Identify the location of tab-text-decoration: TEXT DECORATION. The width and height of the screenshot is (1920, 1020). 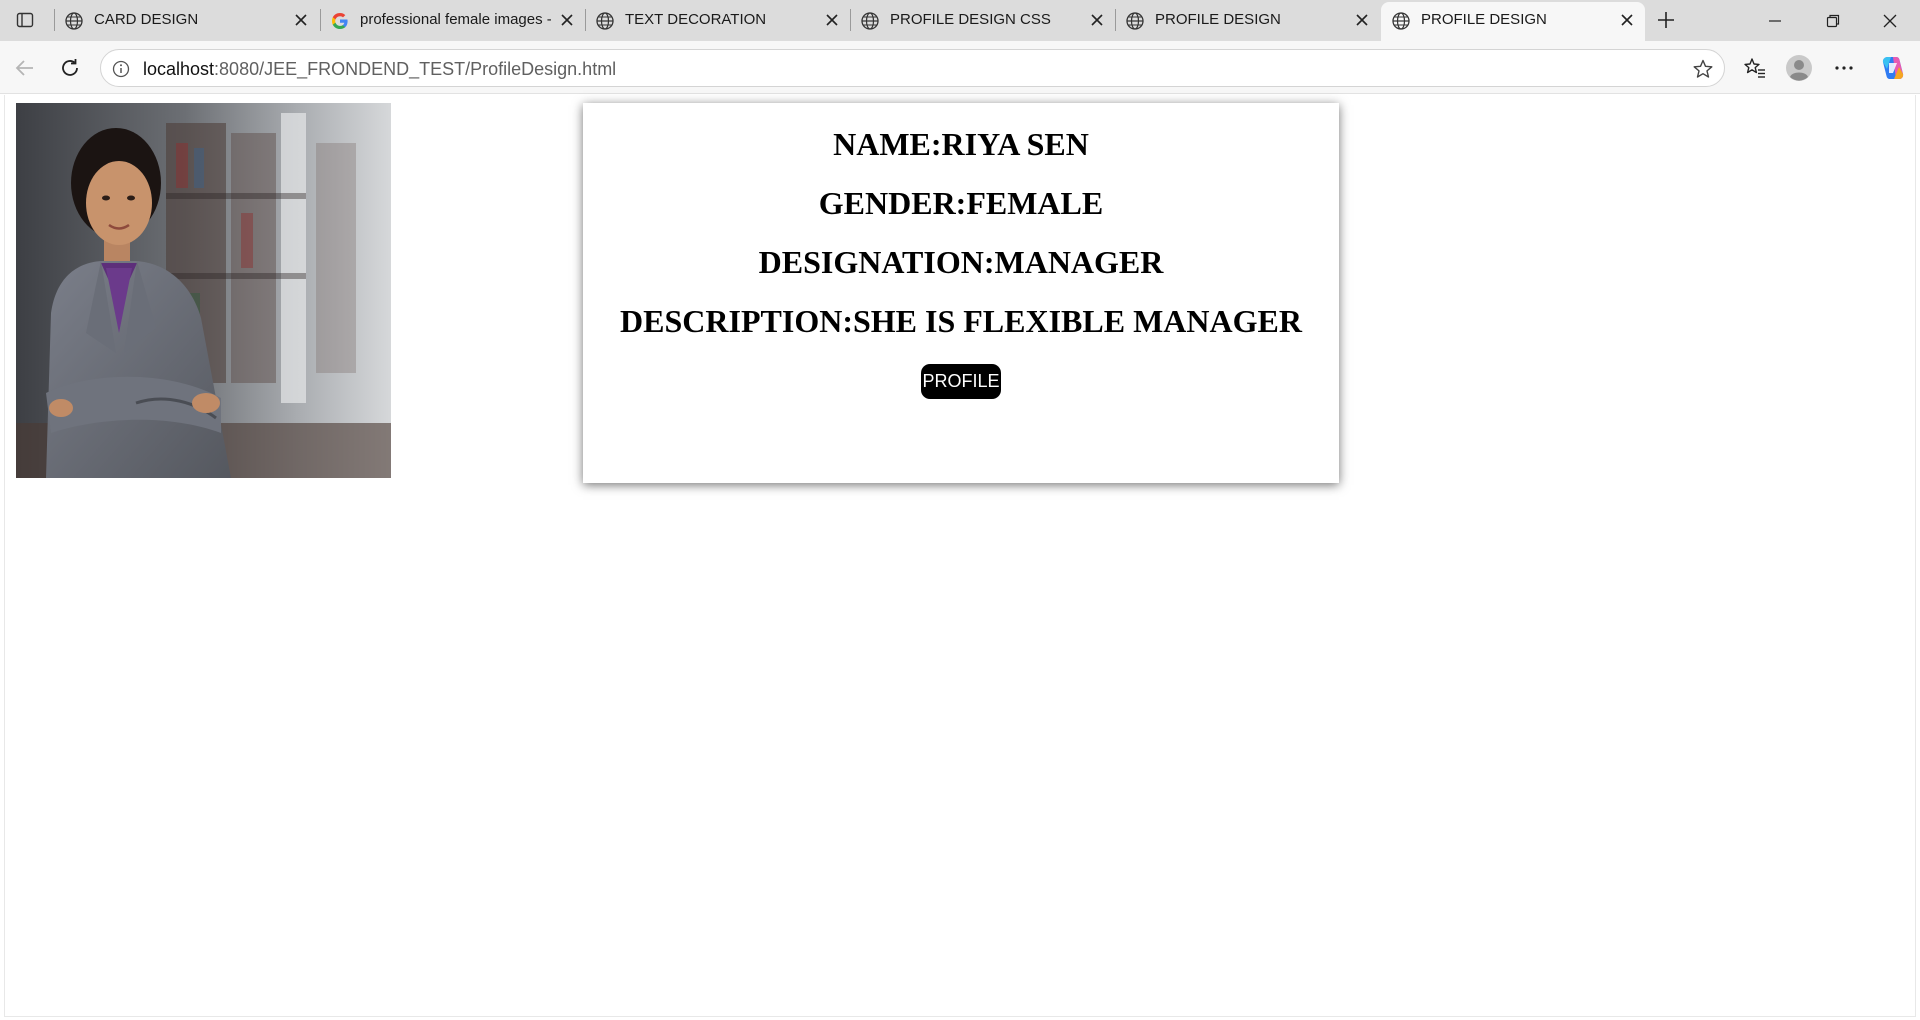
(717, 20).